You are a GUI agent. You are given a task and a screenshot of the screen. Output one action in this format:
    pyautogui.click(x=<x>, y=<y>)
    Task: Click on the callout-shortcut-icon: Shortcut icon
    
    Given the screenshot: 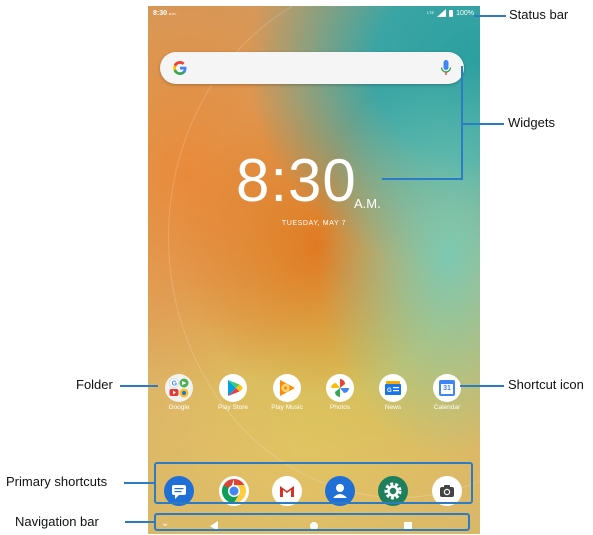 What is the action you would take?
    pyautogui.click(x=546, y=384)
    